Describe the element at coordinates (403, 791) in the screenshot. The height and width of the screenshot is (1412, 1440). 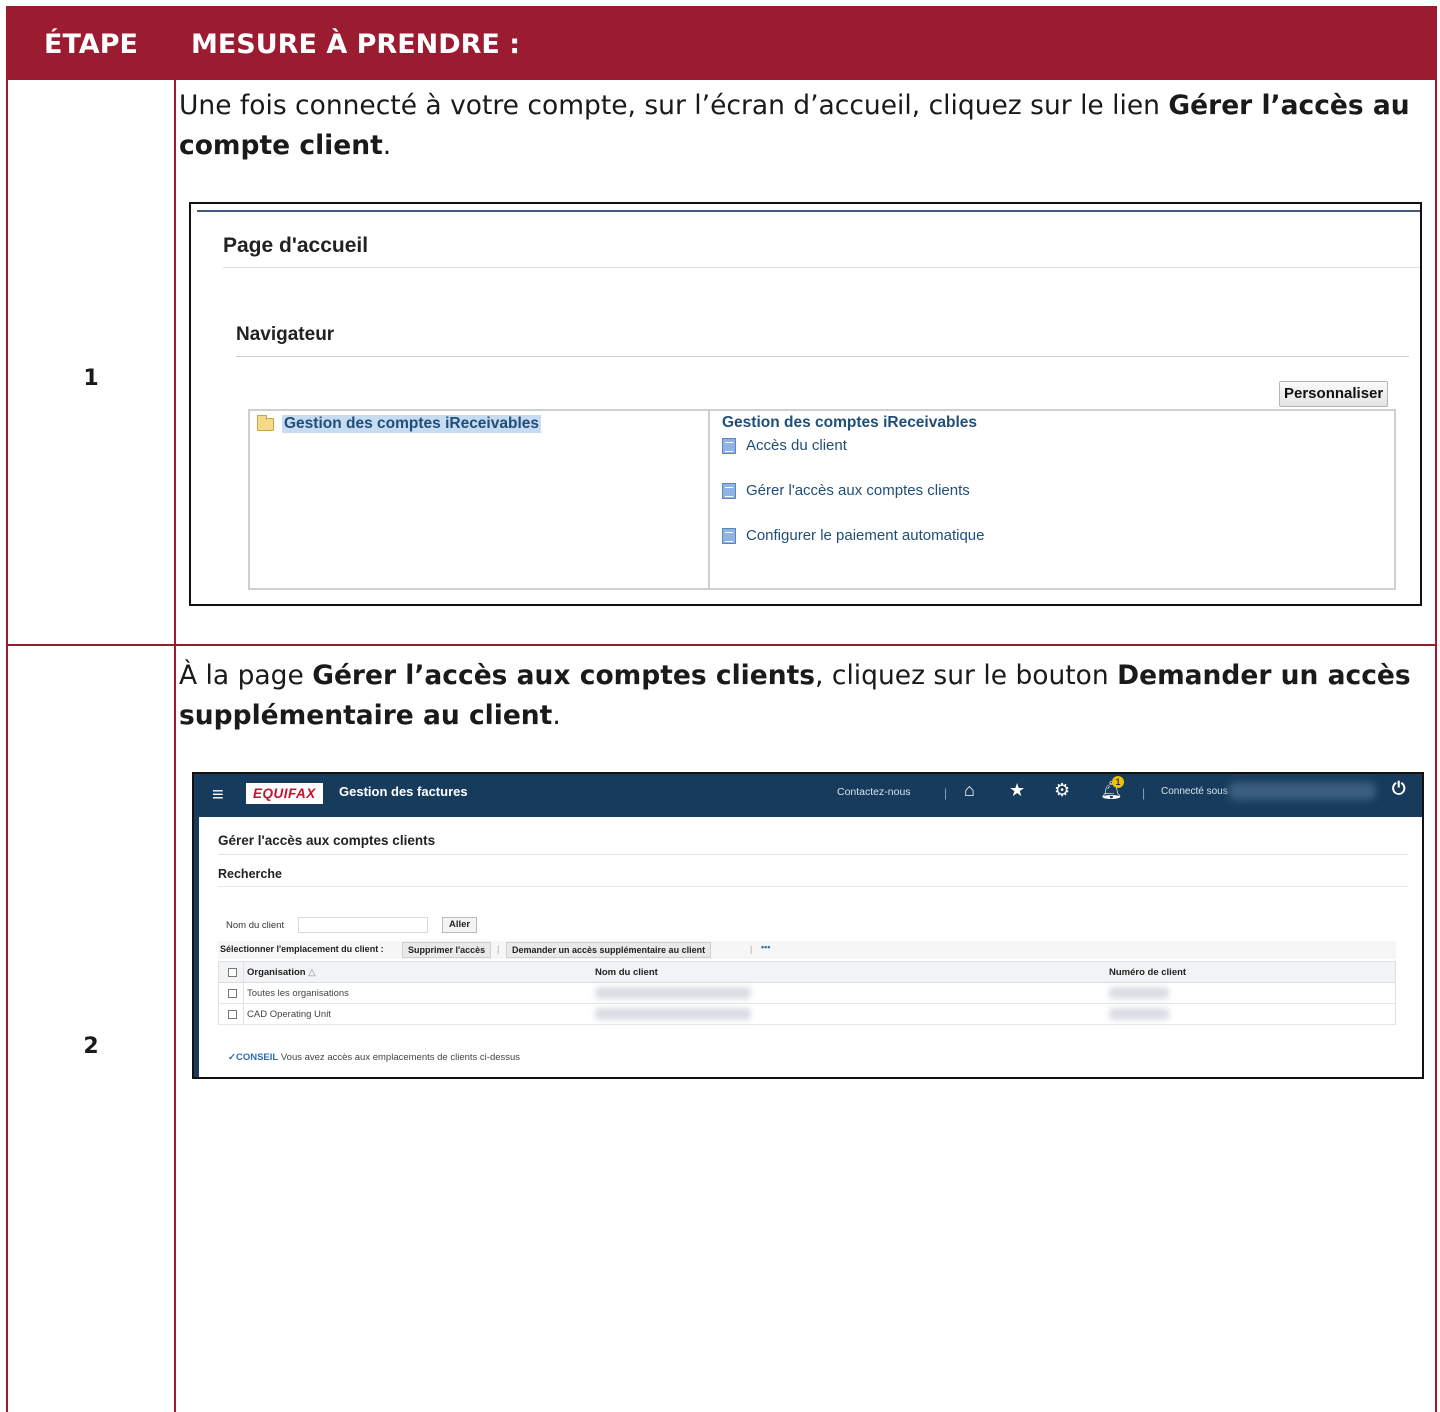
I see `app-title: Gestion des factures` at that location.